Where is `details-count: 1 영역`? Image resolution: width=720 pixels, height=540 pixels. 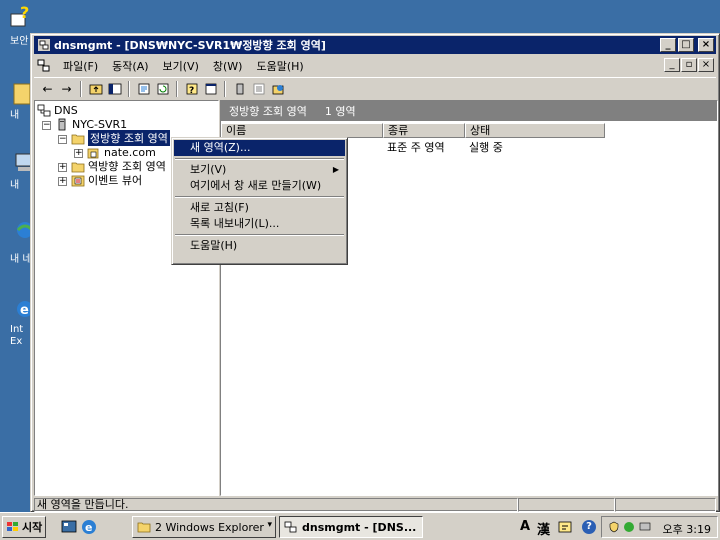 details-count: 1 영역 is located at coordinates (340, 111).